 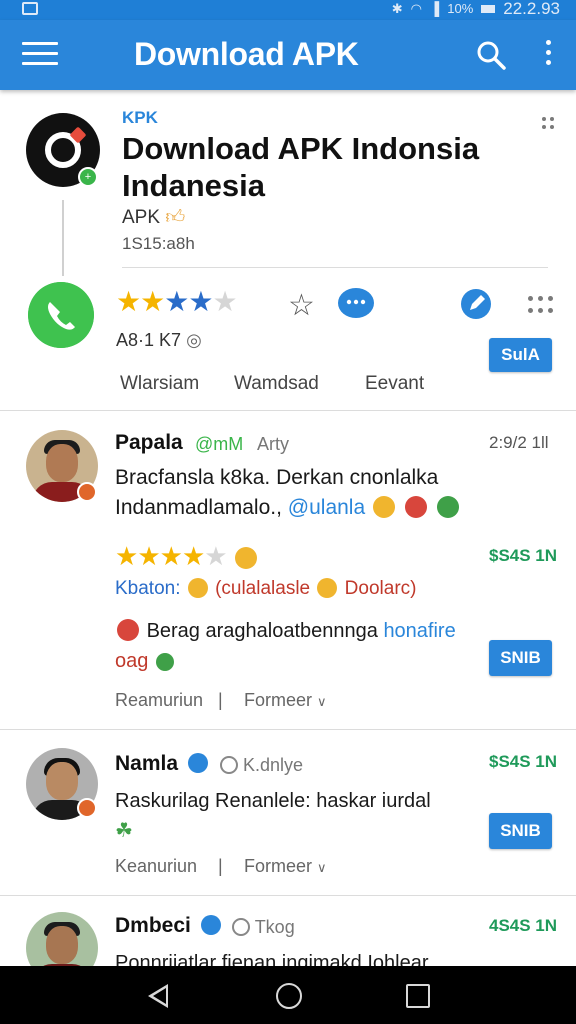 I want to click on verified-icon, so click(x=197, y=763).